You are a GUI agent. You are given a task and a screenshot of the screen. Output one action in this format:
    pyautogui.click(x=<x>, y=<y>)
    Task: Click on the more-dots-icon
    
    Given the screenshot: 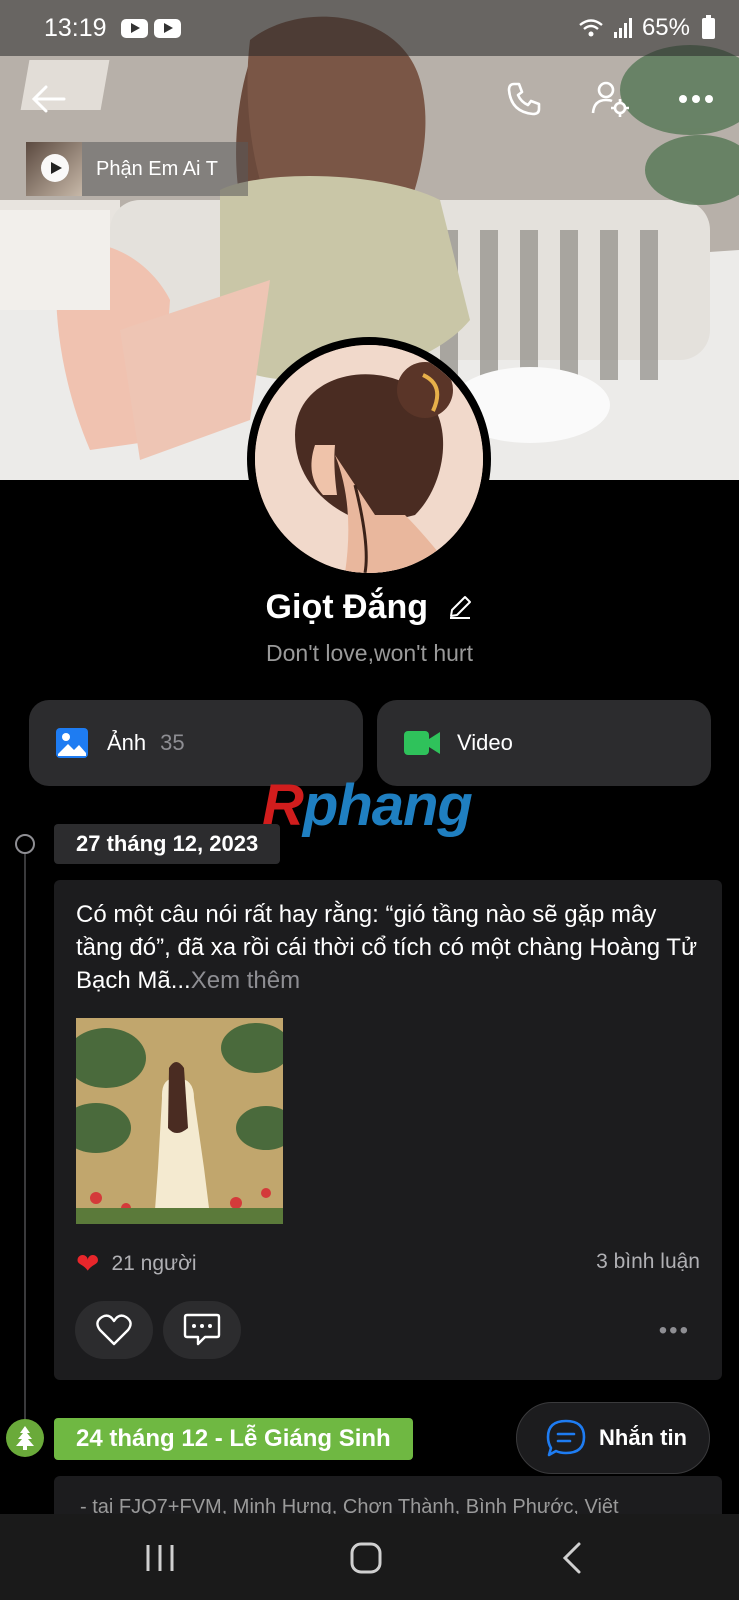 What is the action you would take?
    pyautogui.click(x=696, y=99)
    